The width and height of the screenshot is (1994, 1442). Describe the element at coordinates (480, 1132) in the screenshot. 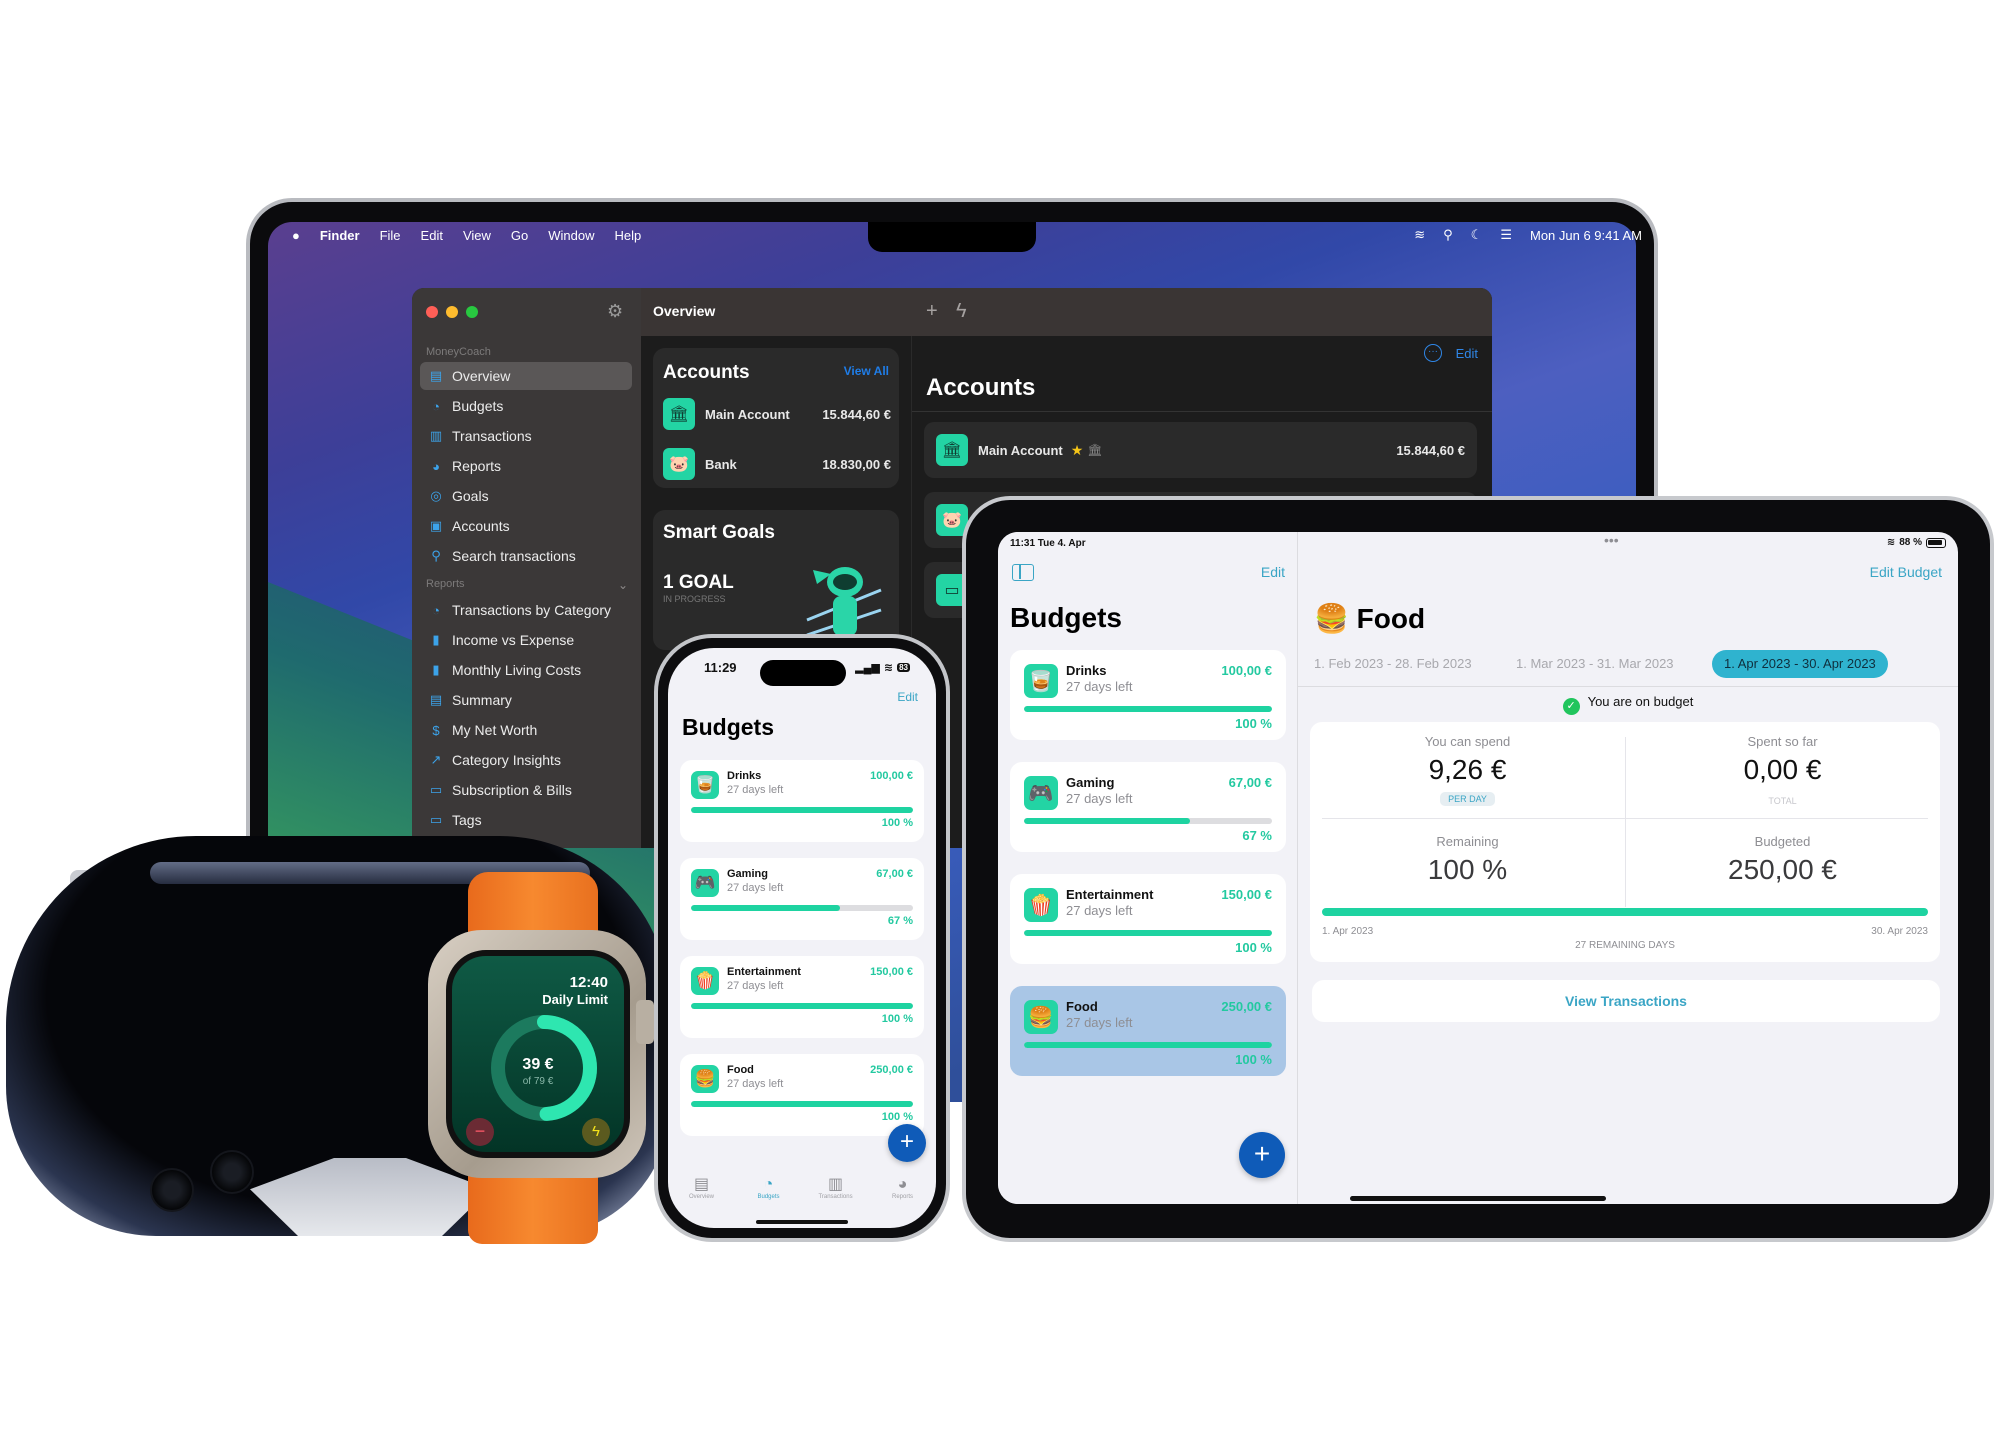

I see `minus-button: −` at that location.